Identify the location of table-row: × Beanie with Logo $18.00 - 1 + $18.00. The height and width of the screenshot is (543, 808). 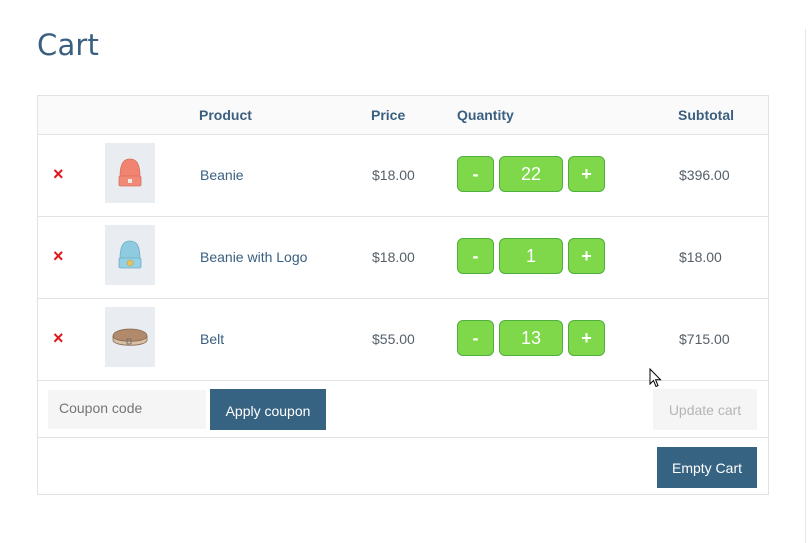
(403, 258).